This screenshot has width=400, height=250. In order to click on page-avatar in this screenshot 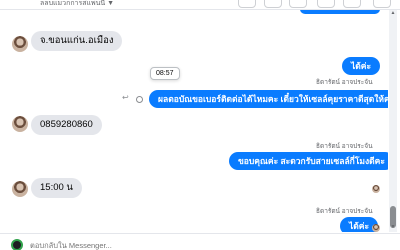, I will do `click(17, 244)`.